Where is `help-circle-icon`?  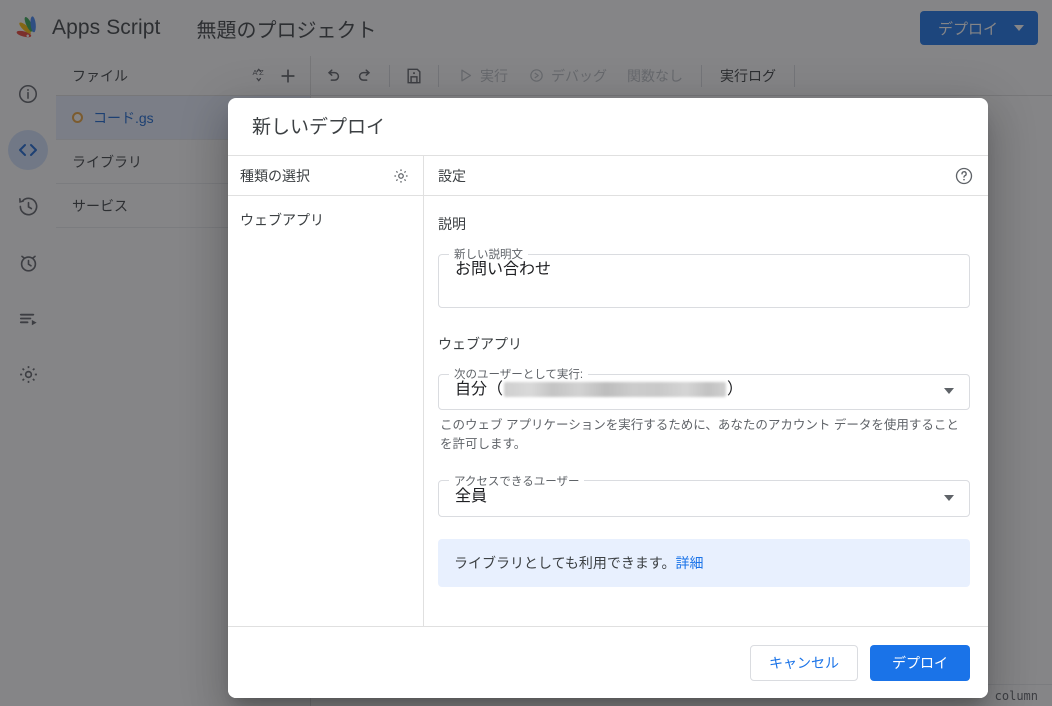 help-circle-icon is located at coordinates (964, 176).